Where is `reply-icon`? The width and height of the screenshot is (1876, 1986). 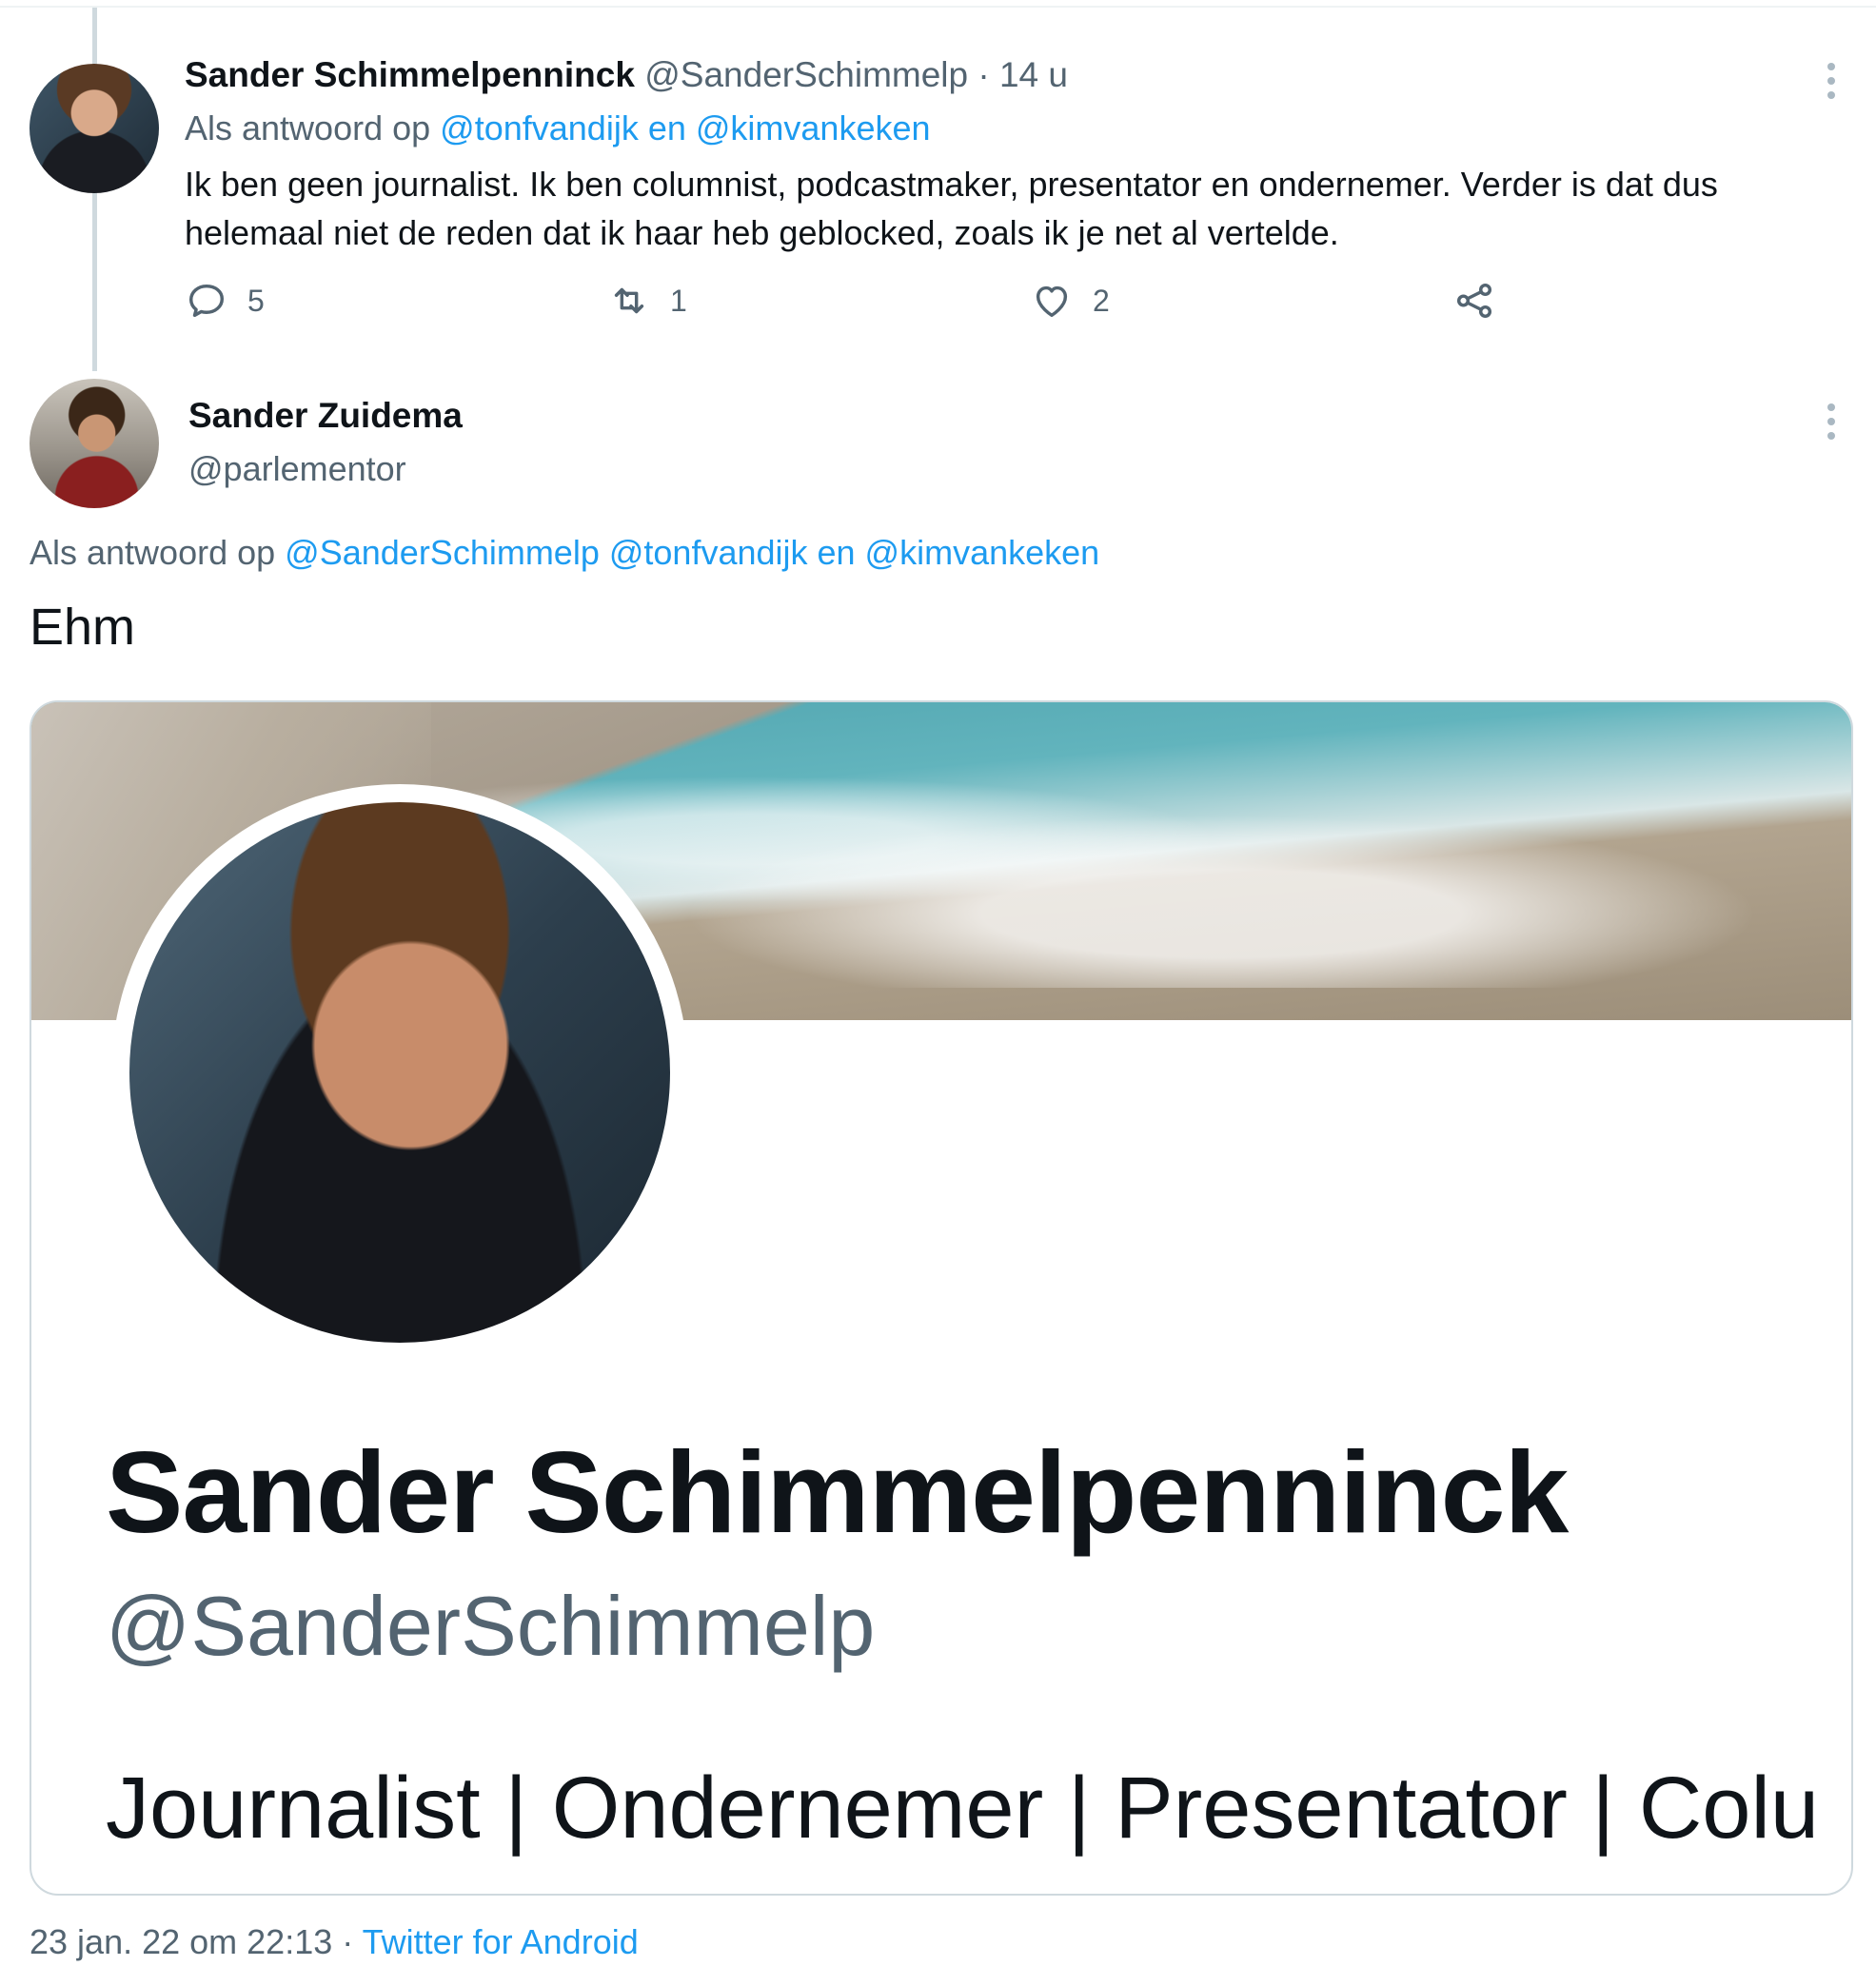
reply-icon is located at coordinates (206, 301).